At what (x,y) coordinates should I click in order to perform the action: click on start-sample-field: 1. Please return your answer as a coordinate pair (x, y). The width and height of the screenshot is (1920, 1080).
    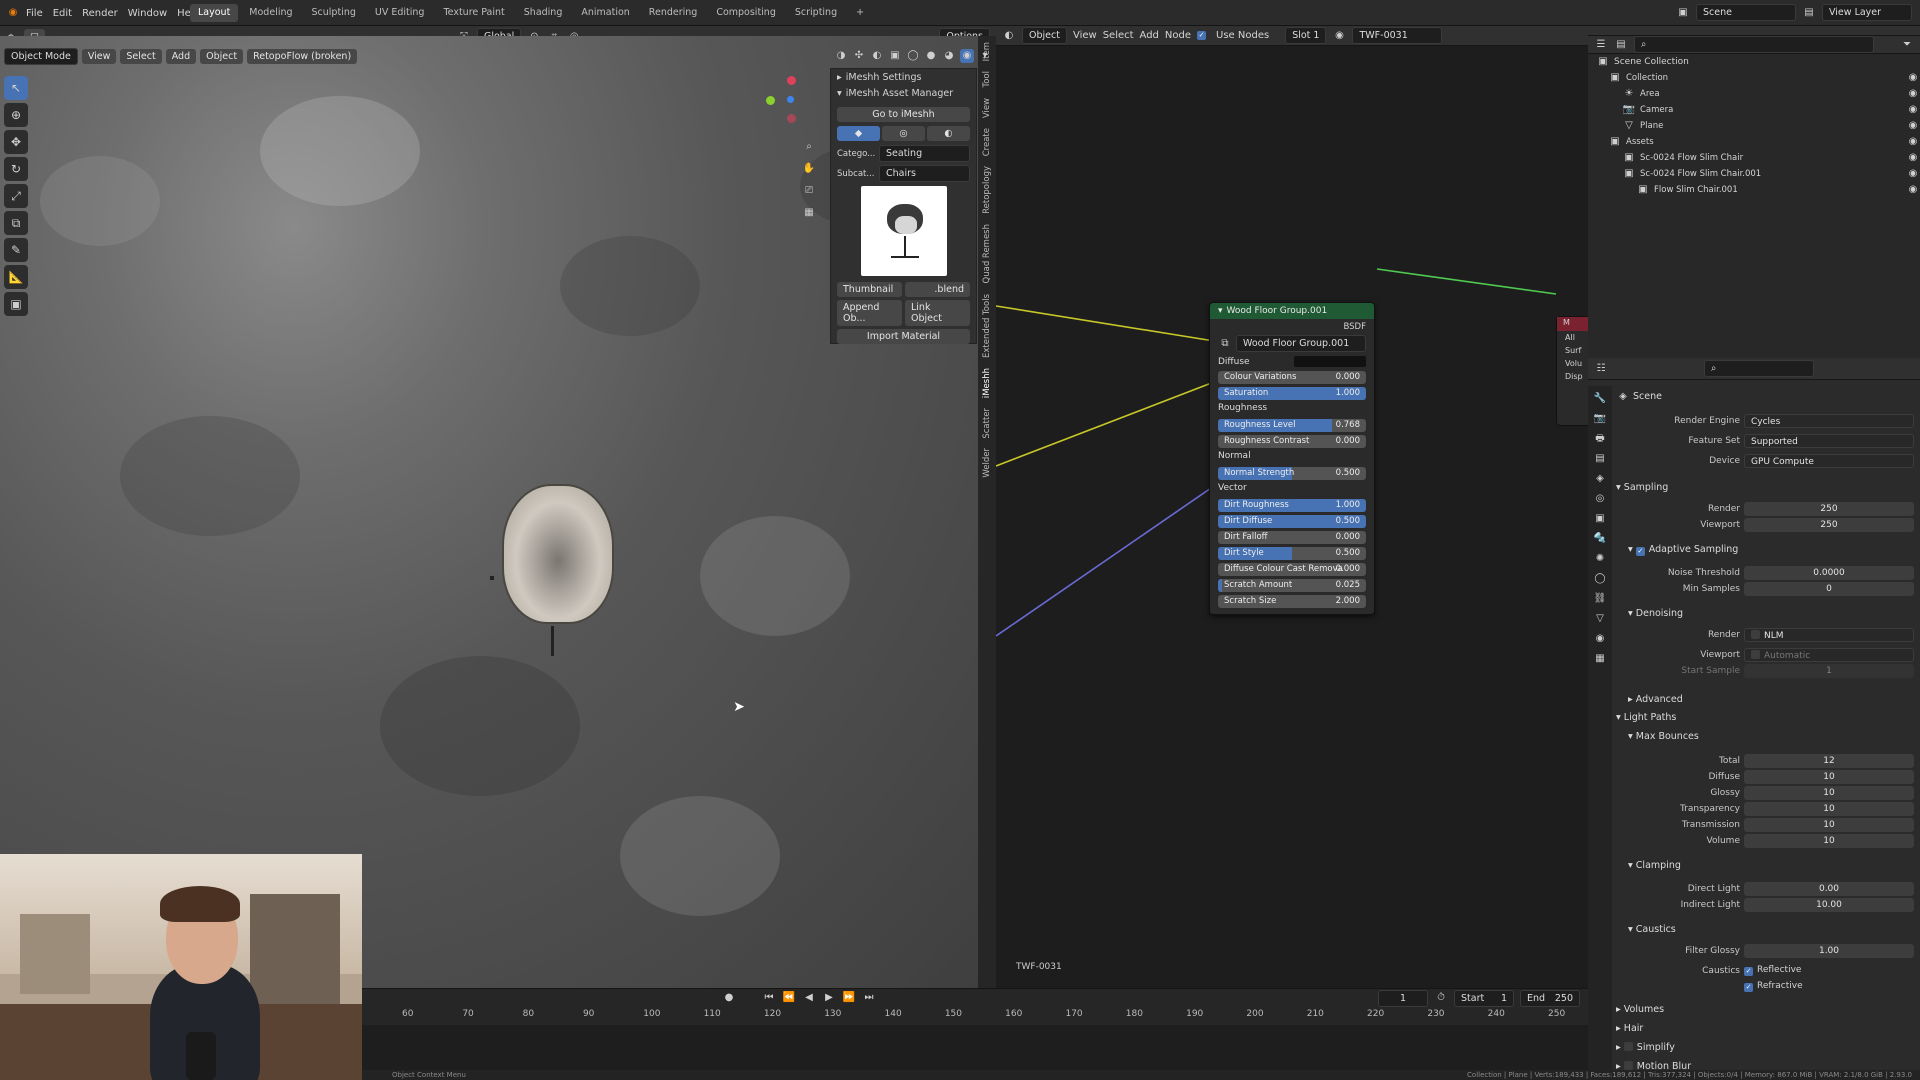
    Looking at the image, I should click on (1829, 671).